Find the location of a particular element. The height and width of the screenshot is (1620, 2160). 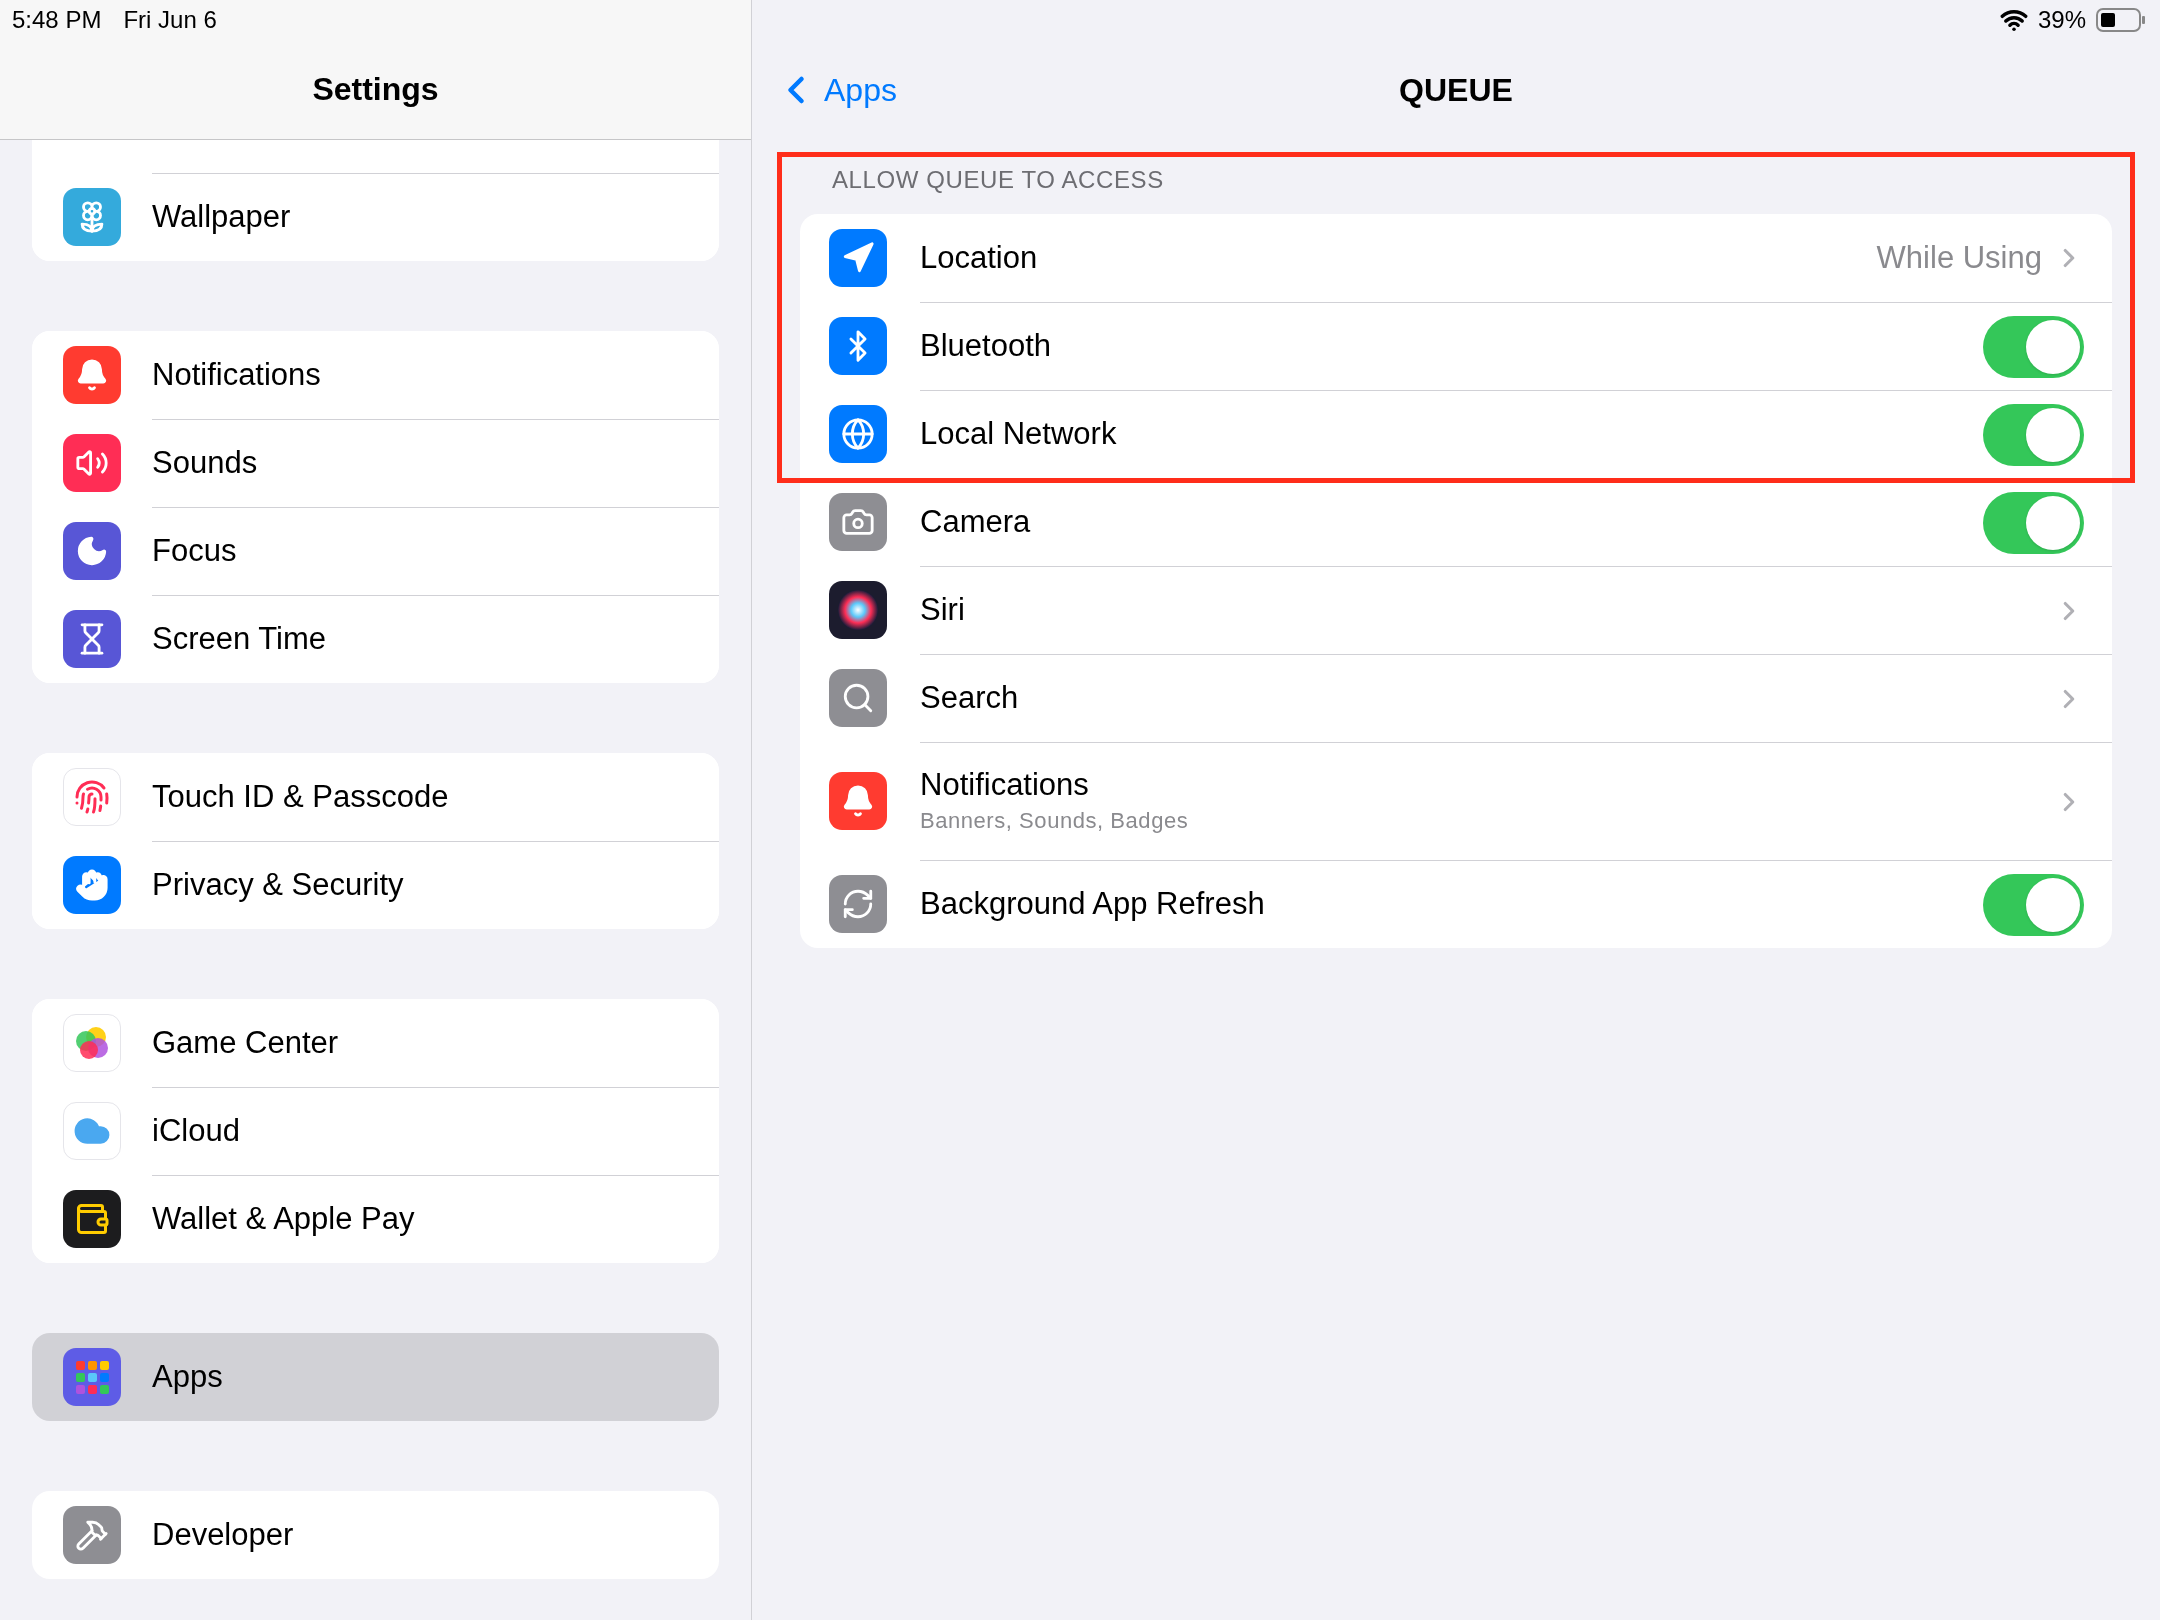

section-header: ALLOW QUEUE TO ACCESS is located at coordinates (998, 180).